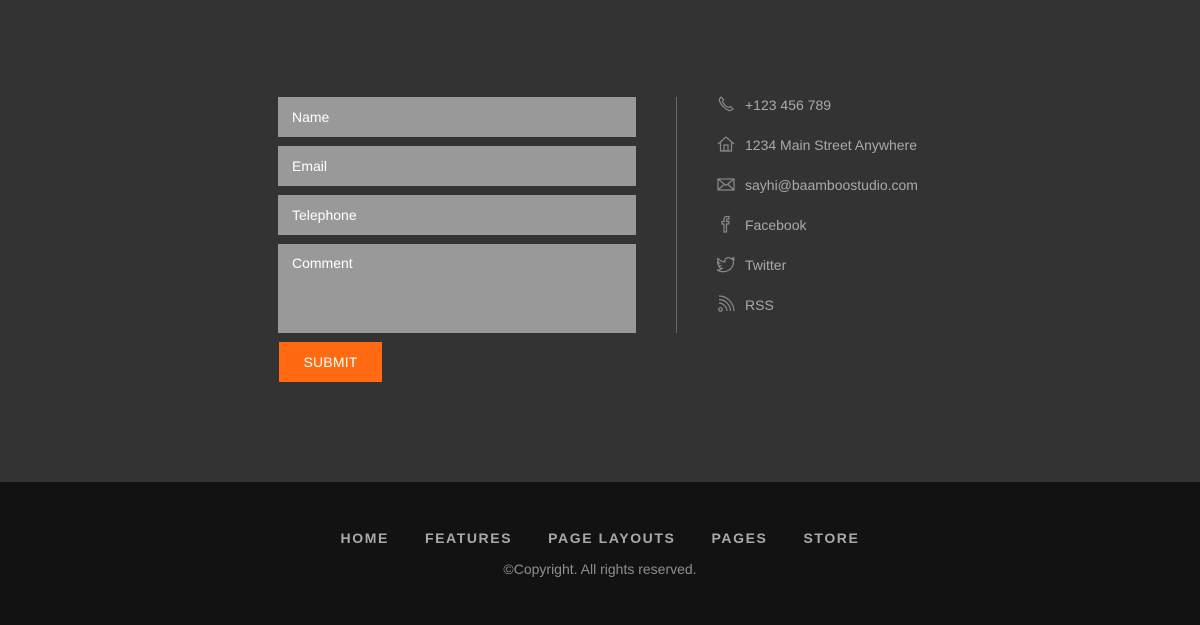 This screenshot has height=625, width=1200. Describe the element at coordinates (611, 538) in the screenshot. I see `nav-page-layouts: PAGE LAYOUTS` at that location.